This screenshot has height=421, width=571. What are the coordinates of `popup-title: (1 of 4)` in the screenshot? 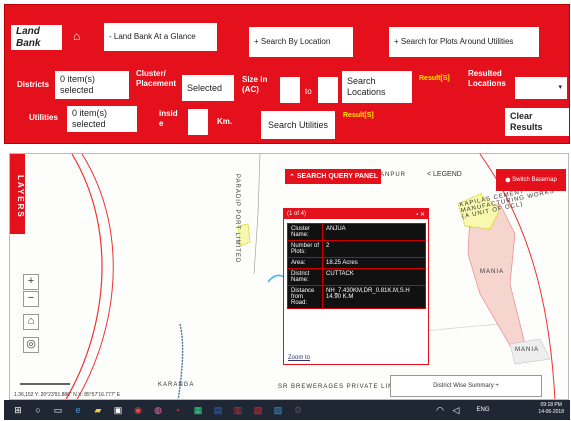 It's located at (297, 214).